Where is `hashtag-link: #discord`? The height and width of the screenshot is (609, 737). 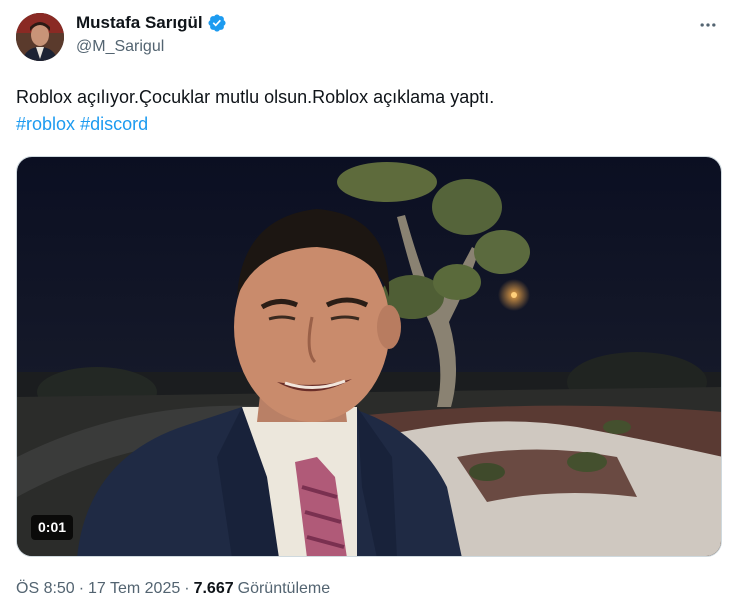 hashtag-link: #discord is located at coordinates (114, 124).